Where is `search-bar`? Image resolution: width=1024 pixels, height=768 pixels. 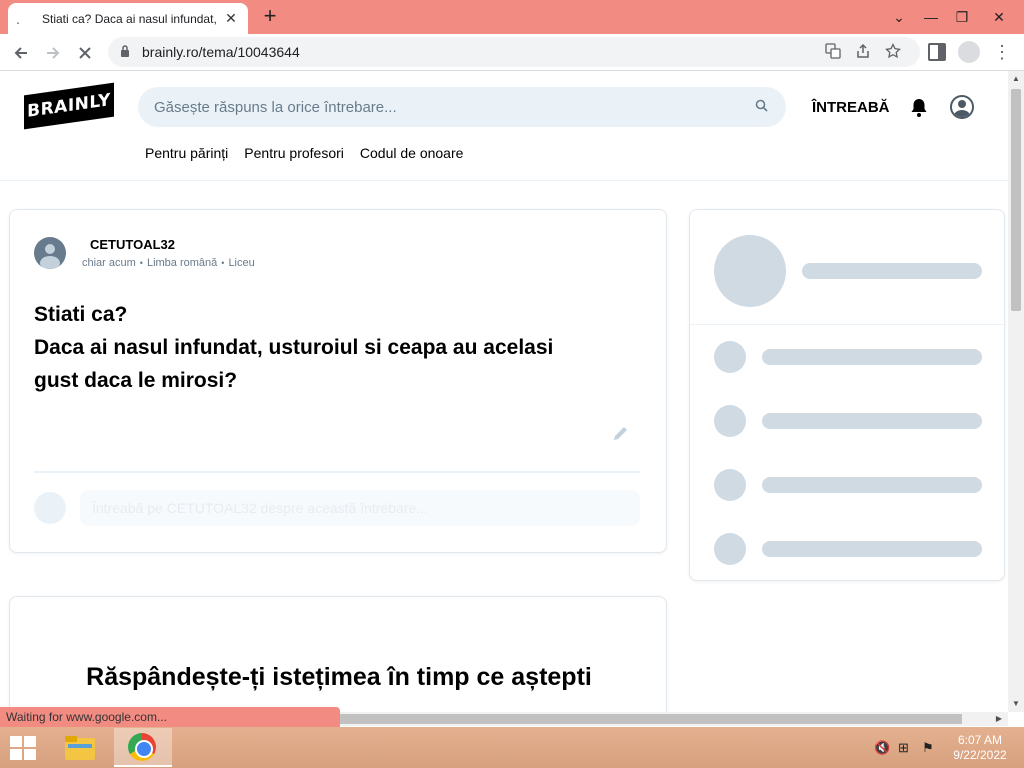
search-bar is located at coordinates (462, 107).